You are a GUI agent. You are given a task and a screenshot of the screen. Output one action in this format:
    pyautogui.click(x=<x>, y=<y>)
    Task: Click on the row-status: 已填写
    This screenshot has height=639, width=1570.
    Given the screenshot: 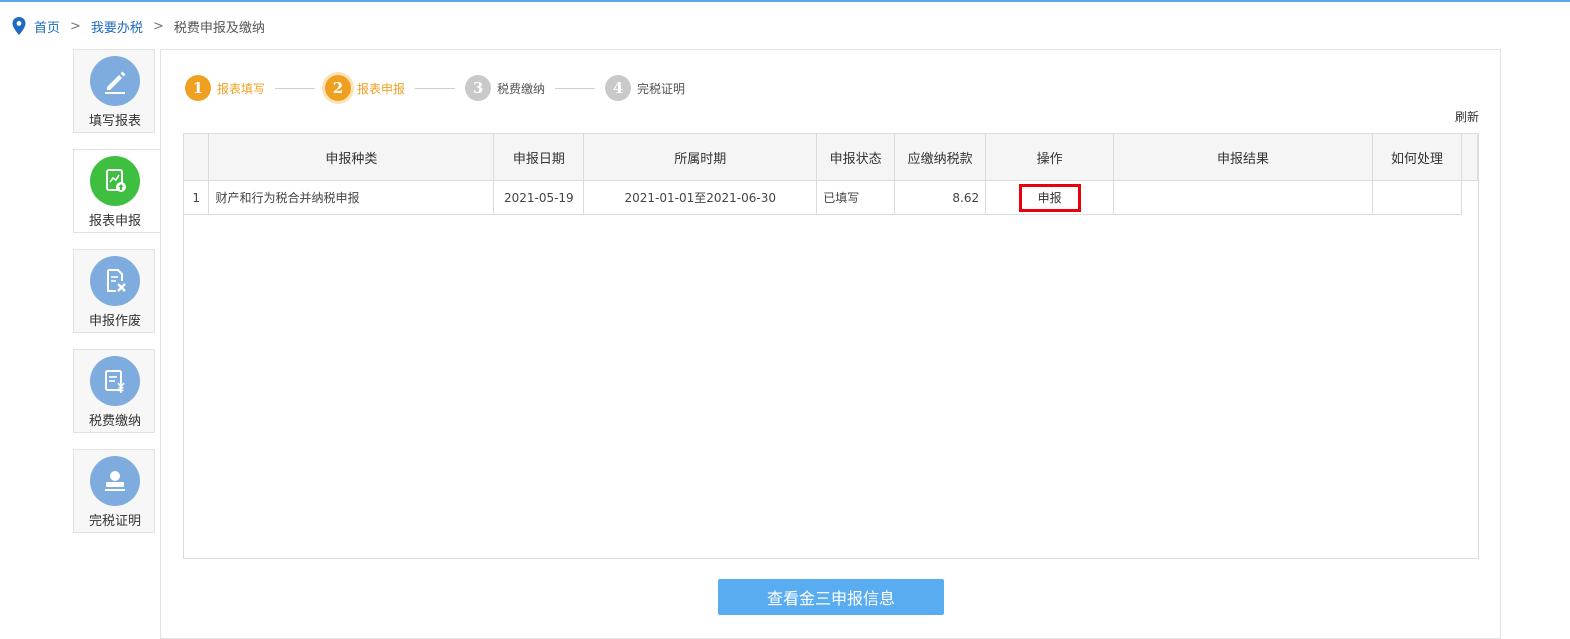 What is the action you would take?
    pyautogui.click(x=856, y=197)
    